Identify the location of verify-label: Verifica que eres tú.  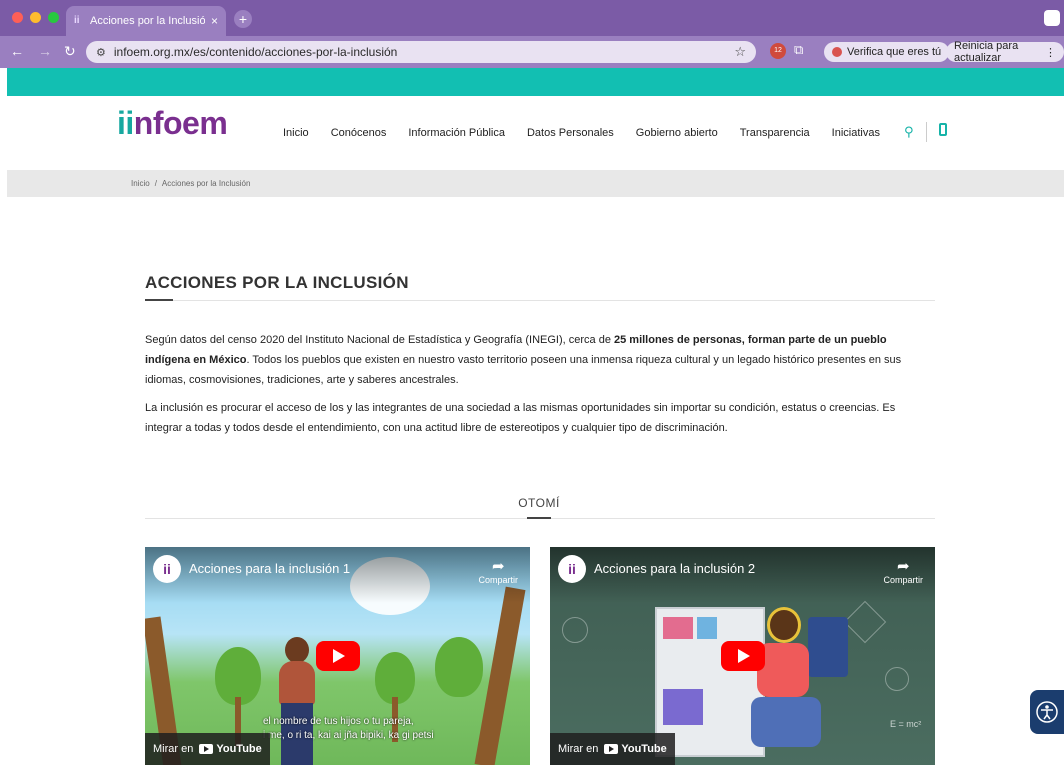
(894, 52).